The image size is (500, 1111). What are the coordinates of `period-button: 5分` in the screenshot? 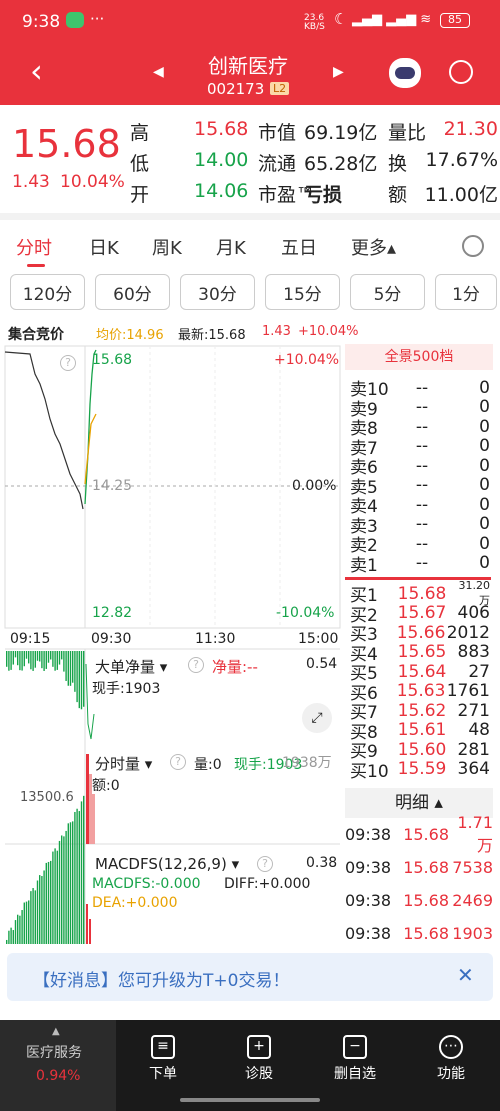 It's located at (387, 292).